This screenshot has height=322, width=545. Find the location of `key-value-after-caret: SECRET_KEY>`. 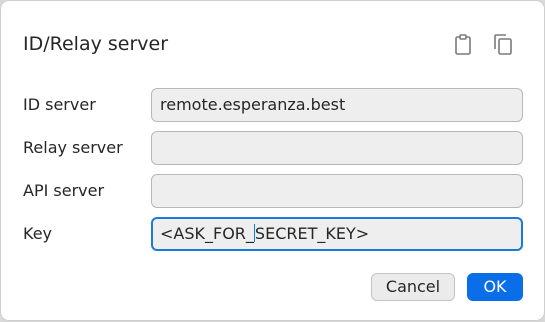

key-value-after-caret: SECRET_KEY> is located at coordinates (312, 233).